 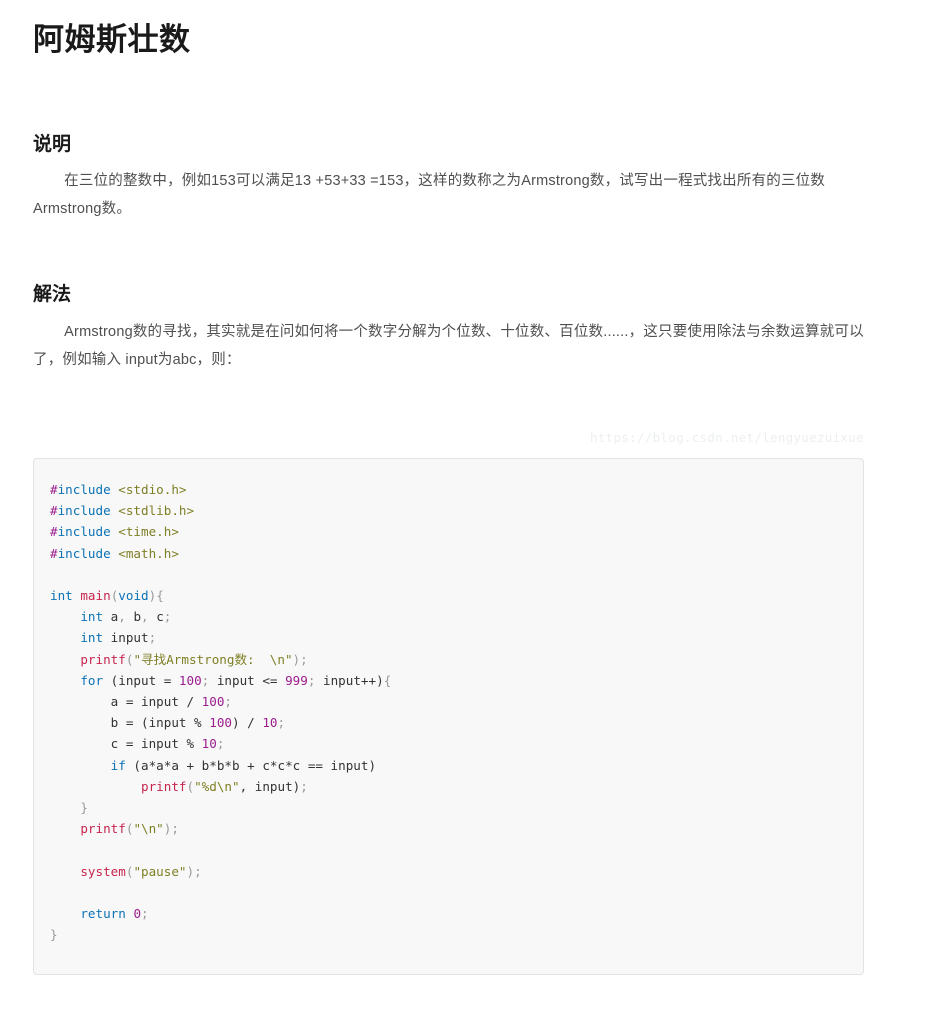 What do you see at coordinates (213, 659) in the screenshot?
I see `code-token-str: "寻找Armstrong数: \n"` at bounding box center [213, 659].